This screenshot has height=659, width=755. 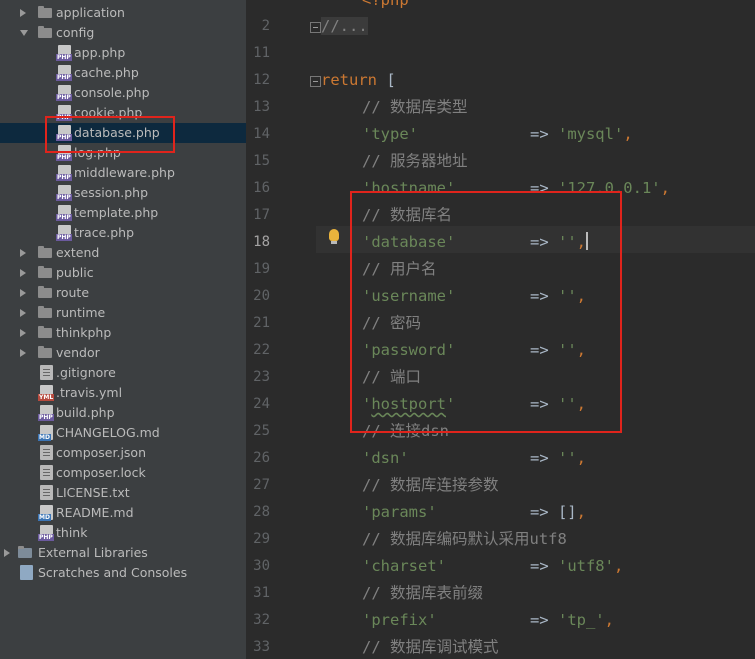 I want to click on code-line: // 数据库表前缀, so click(x=422, y=593).